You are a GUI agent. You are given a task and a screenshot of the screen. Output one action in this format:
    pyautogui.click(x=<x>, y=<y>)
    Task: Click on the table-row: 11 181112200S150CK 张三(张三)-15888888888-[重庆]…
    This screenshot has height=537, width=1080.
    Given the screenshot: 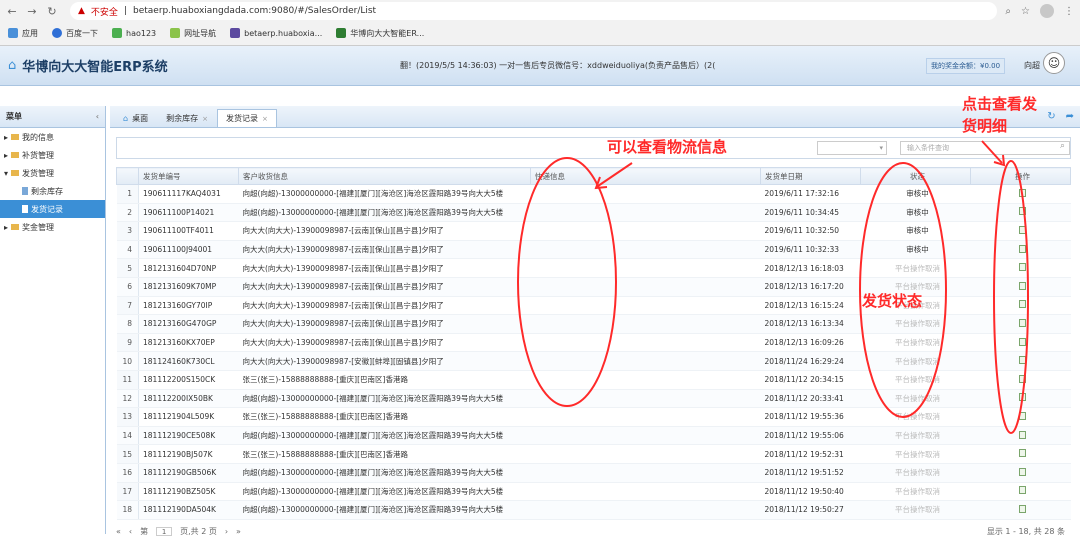 What is the action you would take?
    pyautogui.click(x=593, y=380)
    